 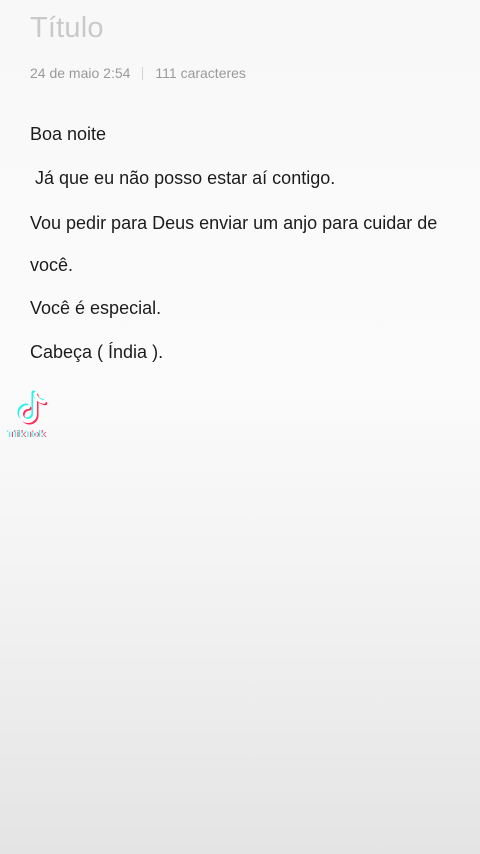 What do you see at coordinates (183, 178) in the screenshot?
I see `note-paragraph: Já que eu não posso estar aí contigo.` at bounding box center [183, 178].